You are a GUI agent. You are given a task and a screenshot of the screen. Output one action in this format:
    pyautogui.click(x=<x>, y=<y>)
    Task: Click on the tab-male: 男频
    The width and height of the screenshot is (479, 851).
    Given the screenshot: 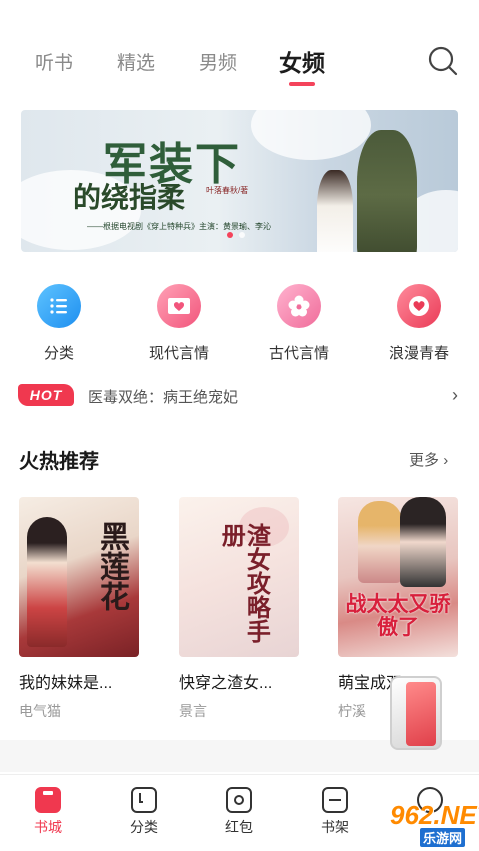 What is the action you would take?
    pyautogui.click(x=218, y=61)
    